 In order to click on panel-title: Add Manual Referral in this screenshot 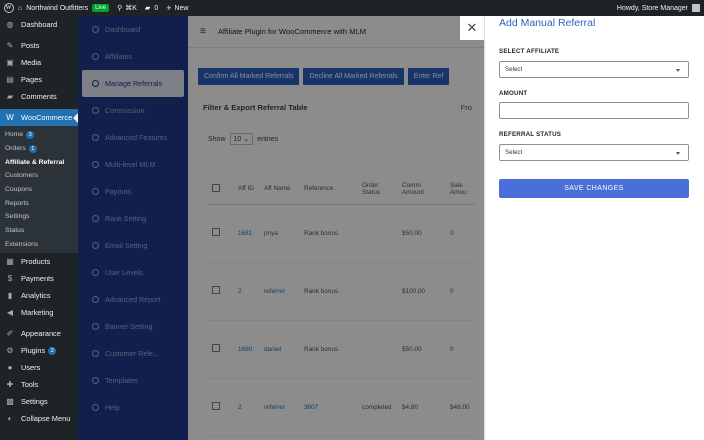, I will do `click(547, 23)`.